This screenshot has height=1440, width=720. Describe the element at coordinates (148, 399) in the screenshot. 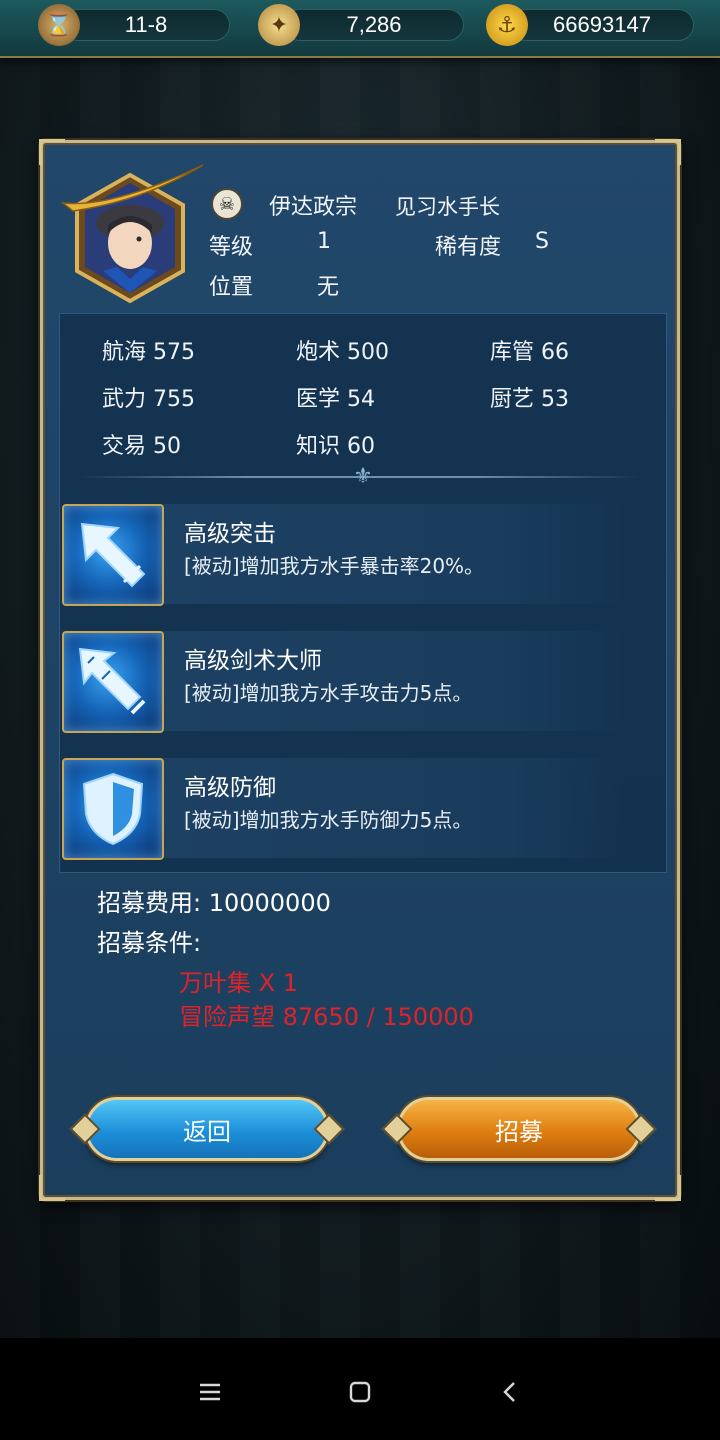

I see `stat-force: 武力 755` at that location.